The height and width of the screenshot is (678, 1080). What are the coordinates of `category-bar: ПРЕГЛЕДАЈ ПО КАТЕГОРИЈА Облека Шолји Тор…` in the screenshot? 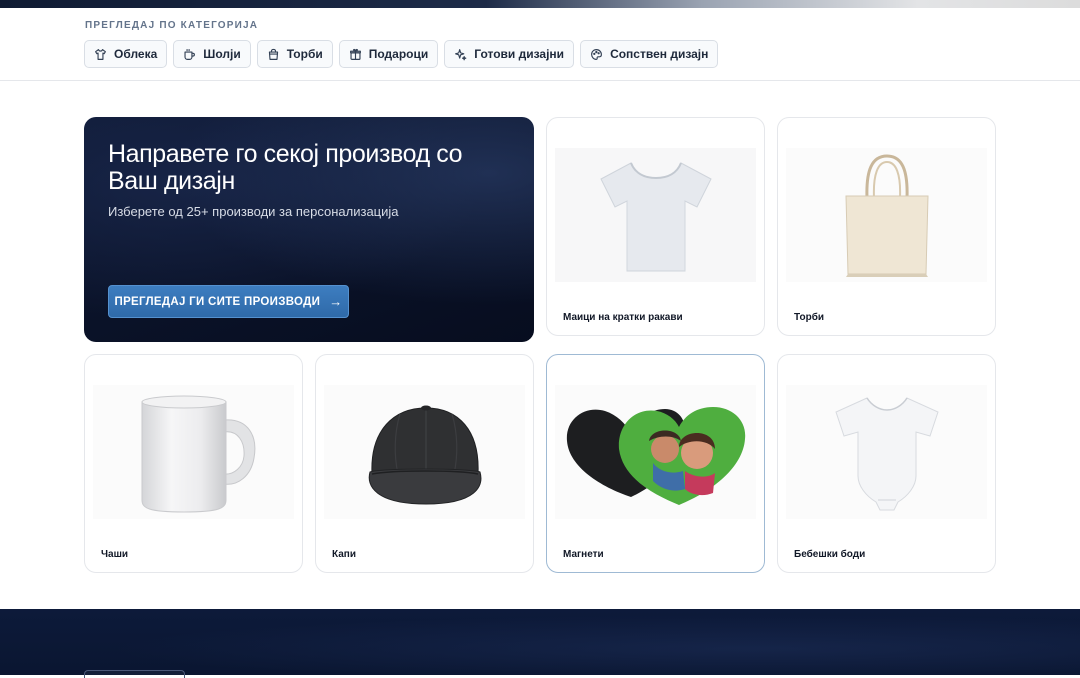 It's located at (540, 44).